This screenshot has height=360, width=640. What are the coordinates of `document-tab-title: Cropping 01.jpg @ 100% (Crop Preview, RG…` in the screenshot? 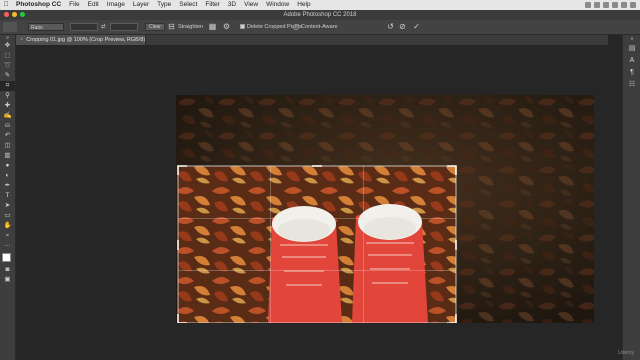 It's located at (87, 40).